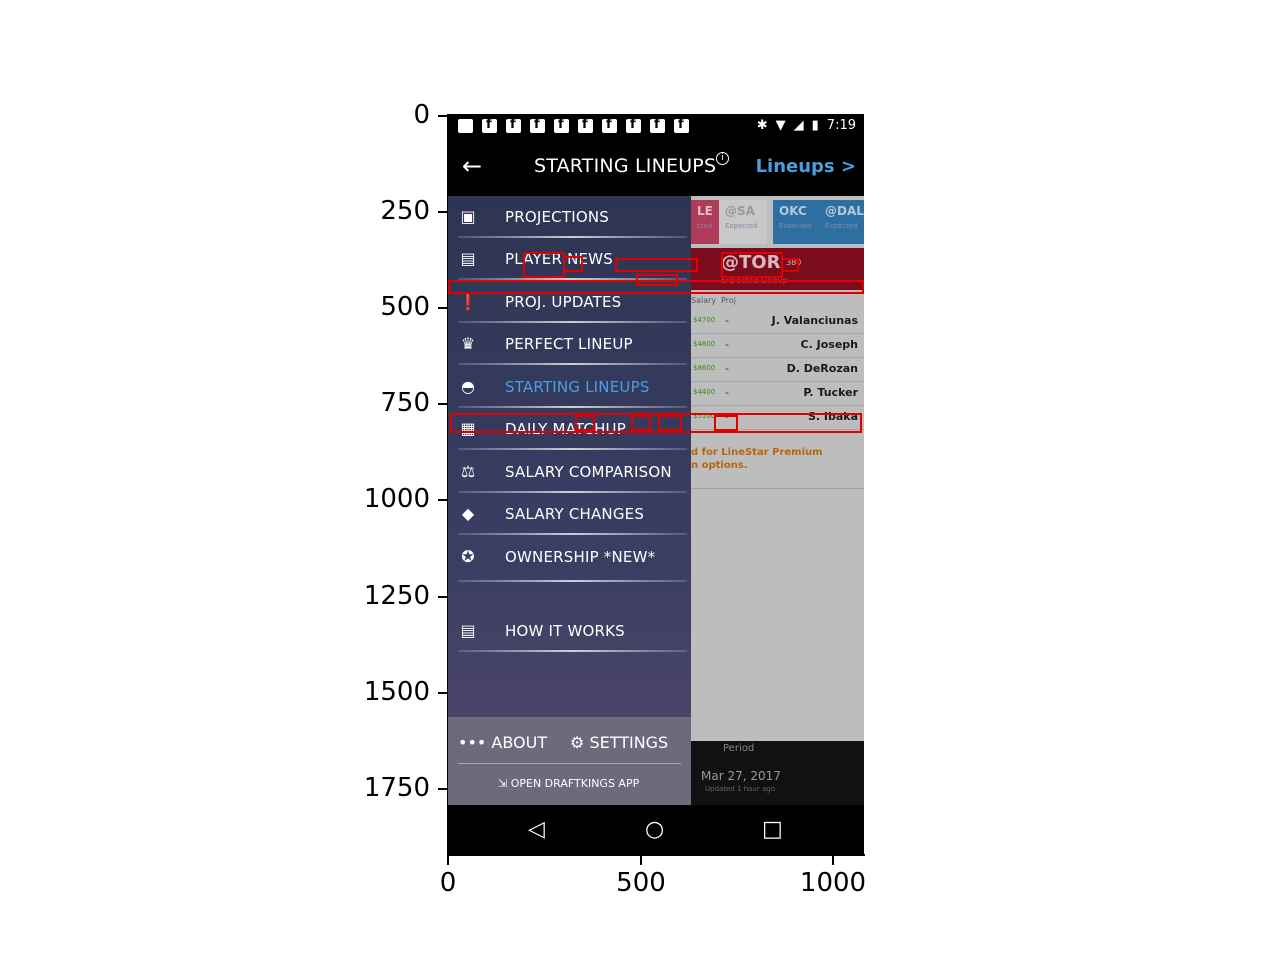 This screenshot has height=960, width=1280. Describe the element at coordinates (468, 630) in the screenshot. I see `document-icon: ▤` at that location.